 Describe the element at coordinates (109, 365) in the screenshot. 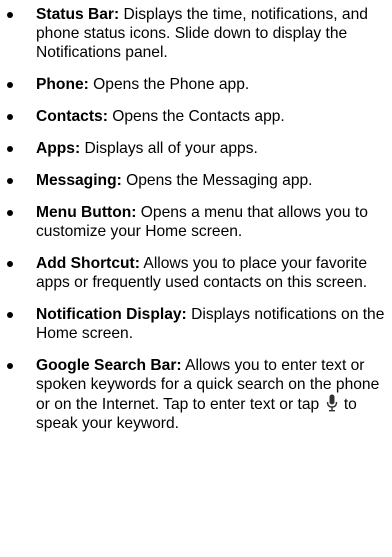

I see `item-term: Google Search Bar:` at that location.